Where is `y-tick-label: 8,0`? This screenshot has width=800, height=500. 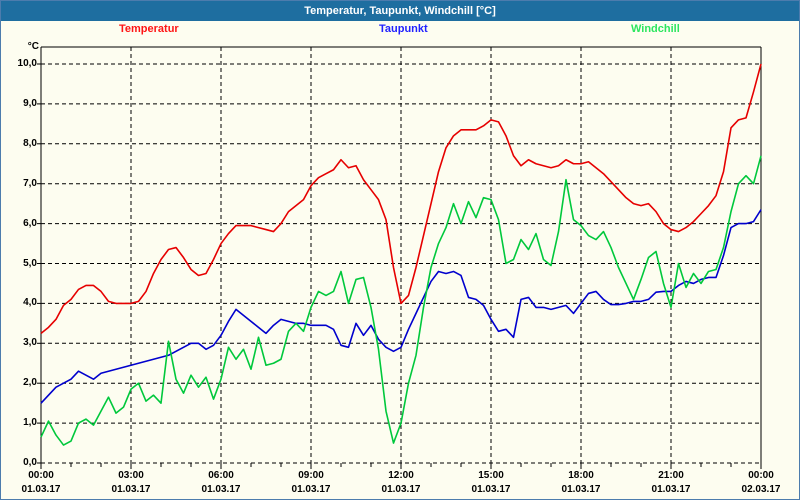 y-tick-label: 8,0 is located at coordinates (30, 143).